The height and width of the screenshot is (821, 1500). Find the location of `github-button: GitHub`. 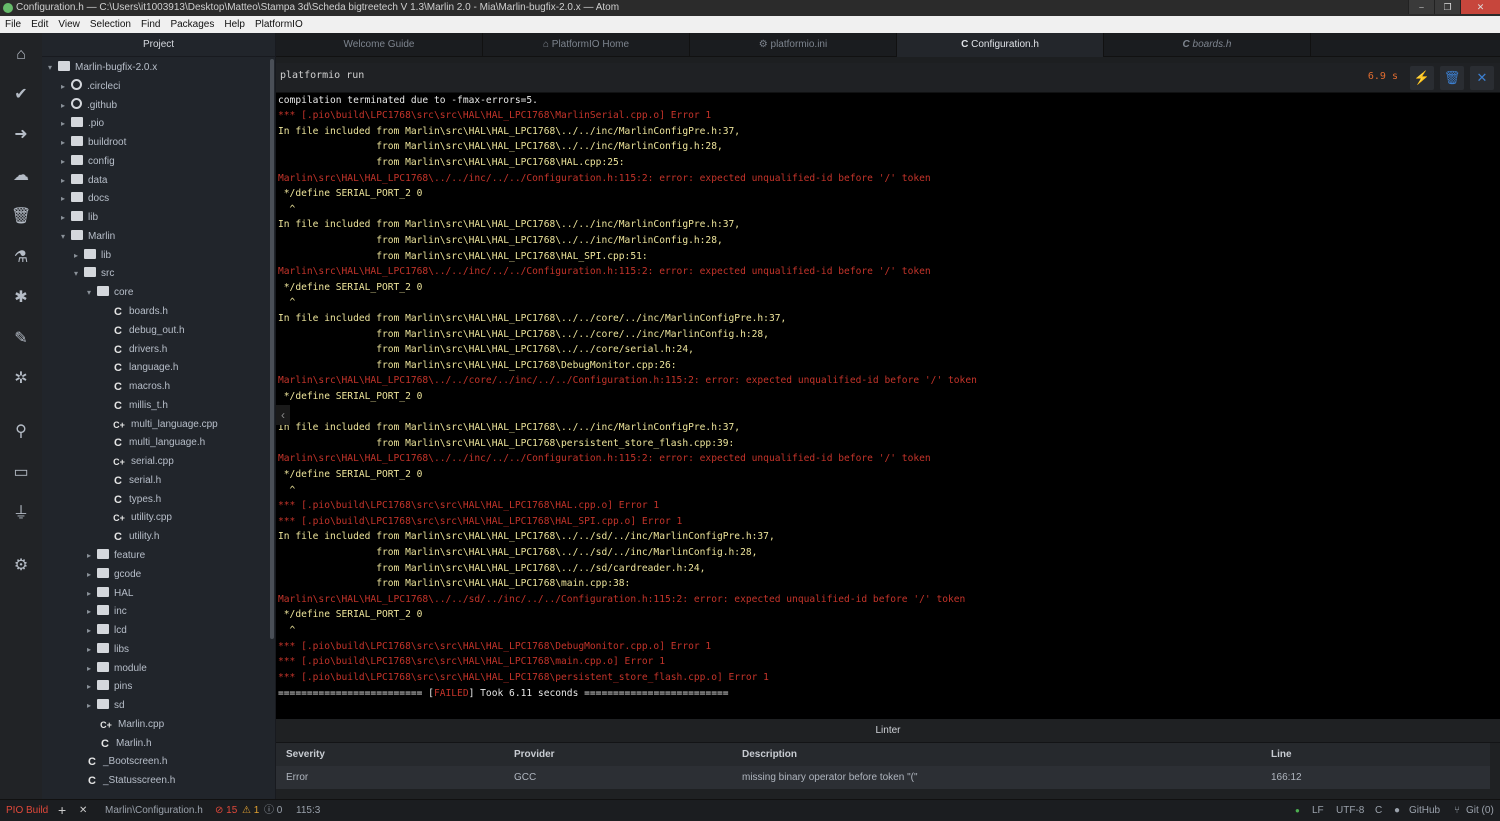

github-button: GitHub is located at coordinates (1424, 810).